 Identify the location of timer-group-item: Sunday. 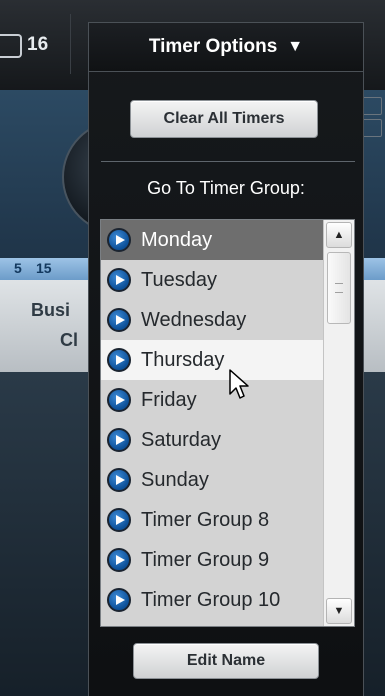
(212, 480).